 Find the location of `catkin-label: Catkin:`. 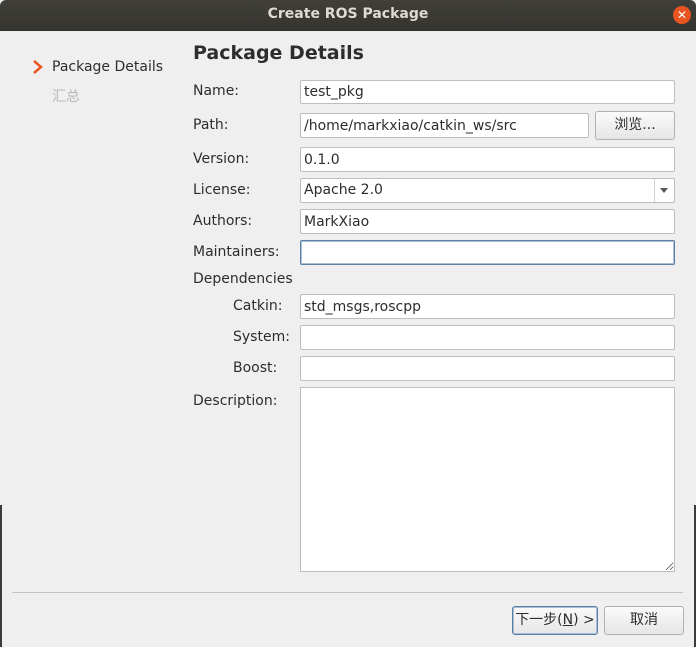

catkin-label: Catkin: is located at coordinates (258, 306).